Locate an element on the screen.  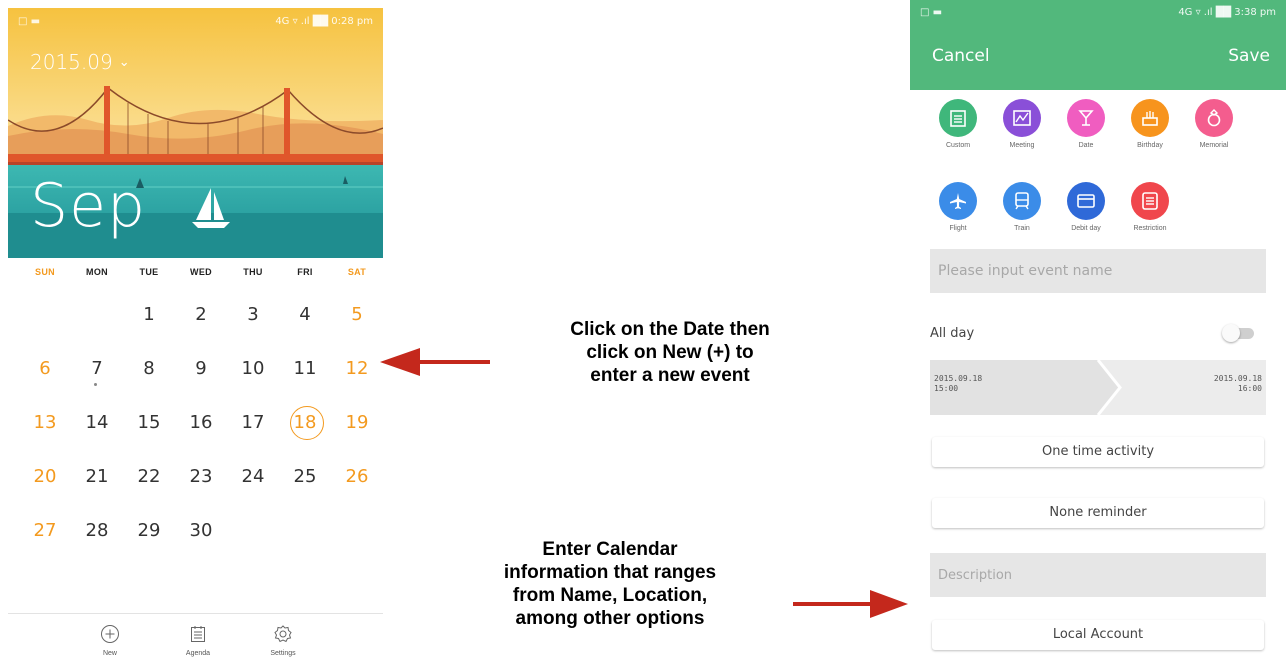
category-debit-day: Debit day is located at coordinates (1086, 207).